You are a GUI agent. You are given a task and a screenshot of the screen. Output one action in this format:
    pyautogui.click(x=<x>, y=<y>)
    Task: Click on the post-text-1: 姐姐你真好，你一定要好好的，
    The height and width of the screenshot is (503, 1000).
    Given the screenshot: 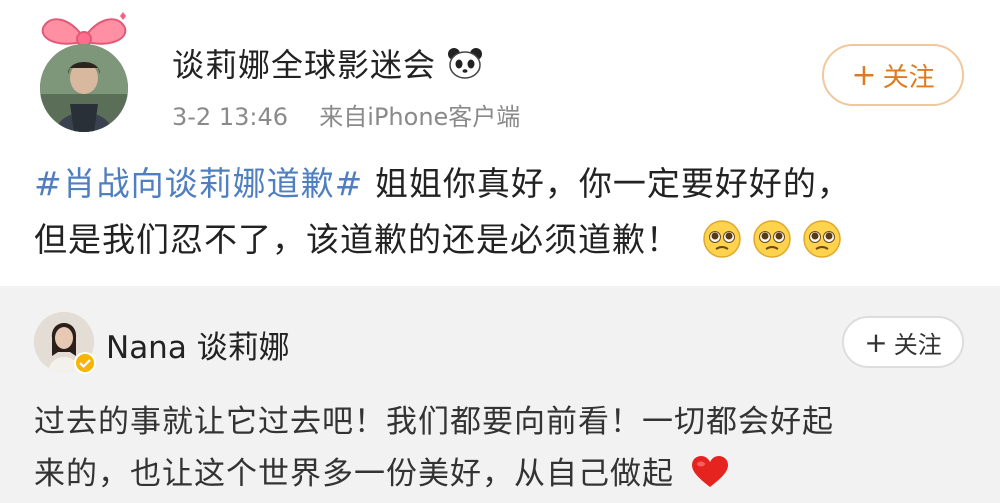 What is the action you would take?
    pyautogui.click(x=612, y=183)
    